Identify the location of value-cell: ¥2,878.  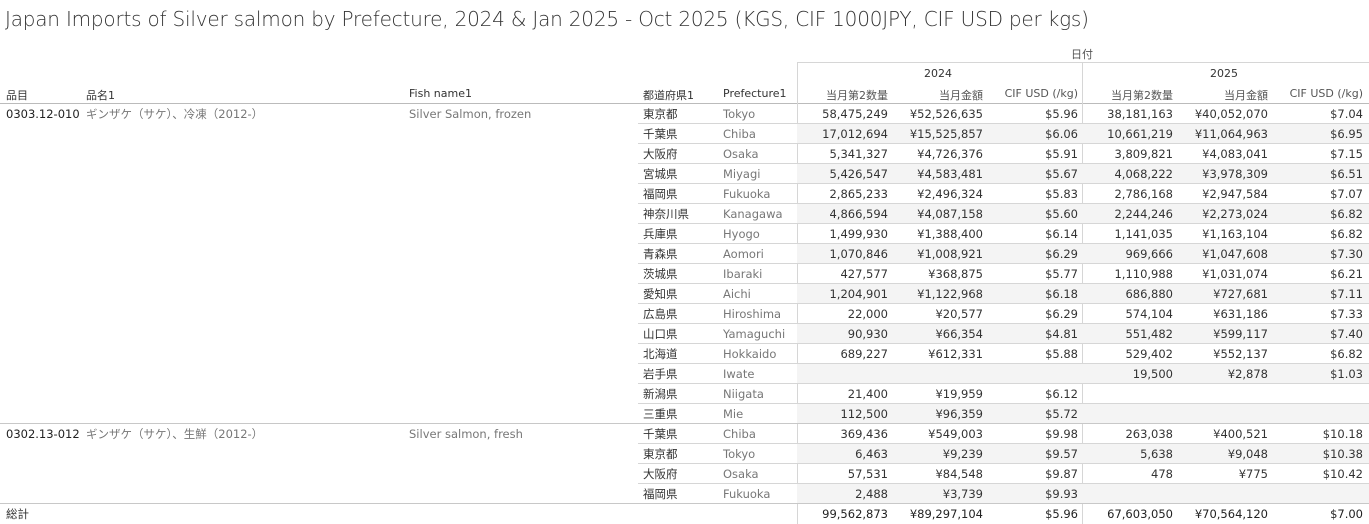
(1248, 374).